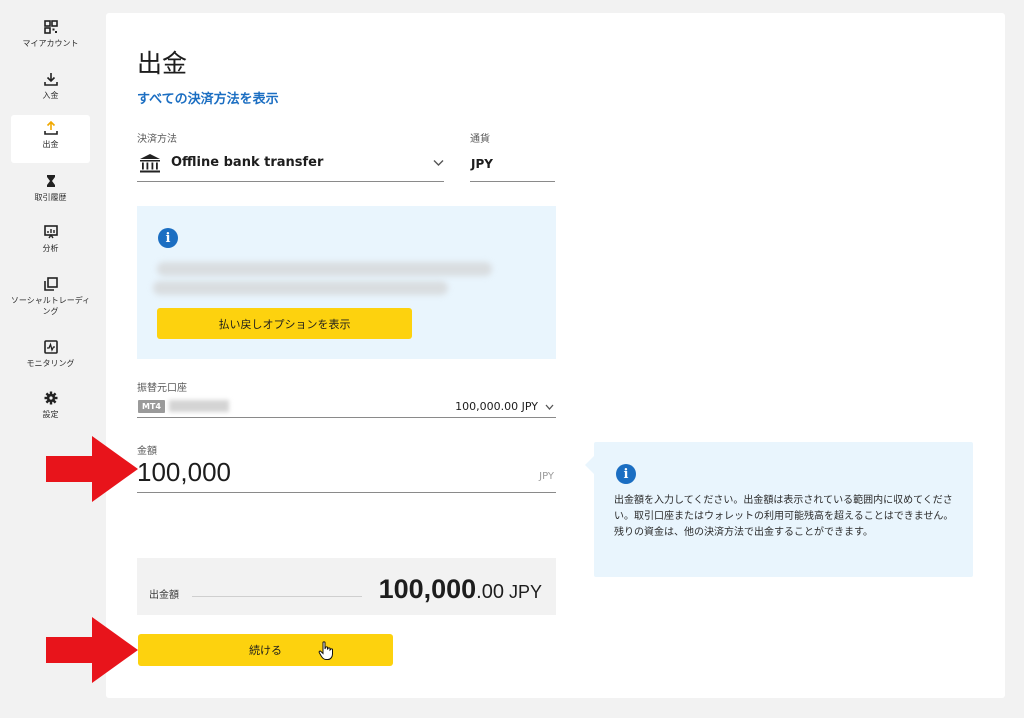  Describe the element at coordinates (50, 398) in the screenshot. I see `gear-icon` at that location.